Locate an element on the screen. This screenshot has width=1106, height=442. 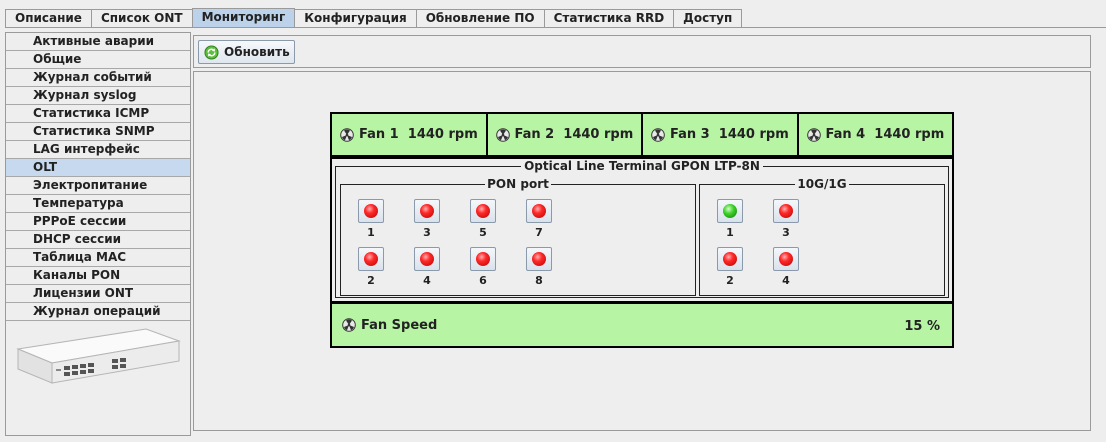
uplink-port-4: 4 is located at coordinates (786, 267).